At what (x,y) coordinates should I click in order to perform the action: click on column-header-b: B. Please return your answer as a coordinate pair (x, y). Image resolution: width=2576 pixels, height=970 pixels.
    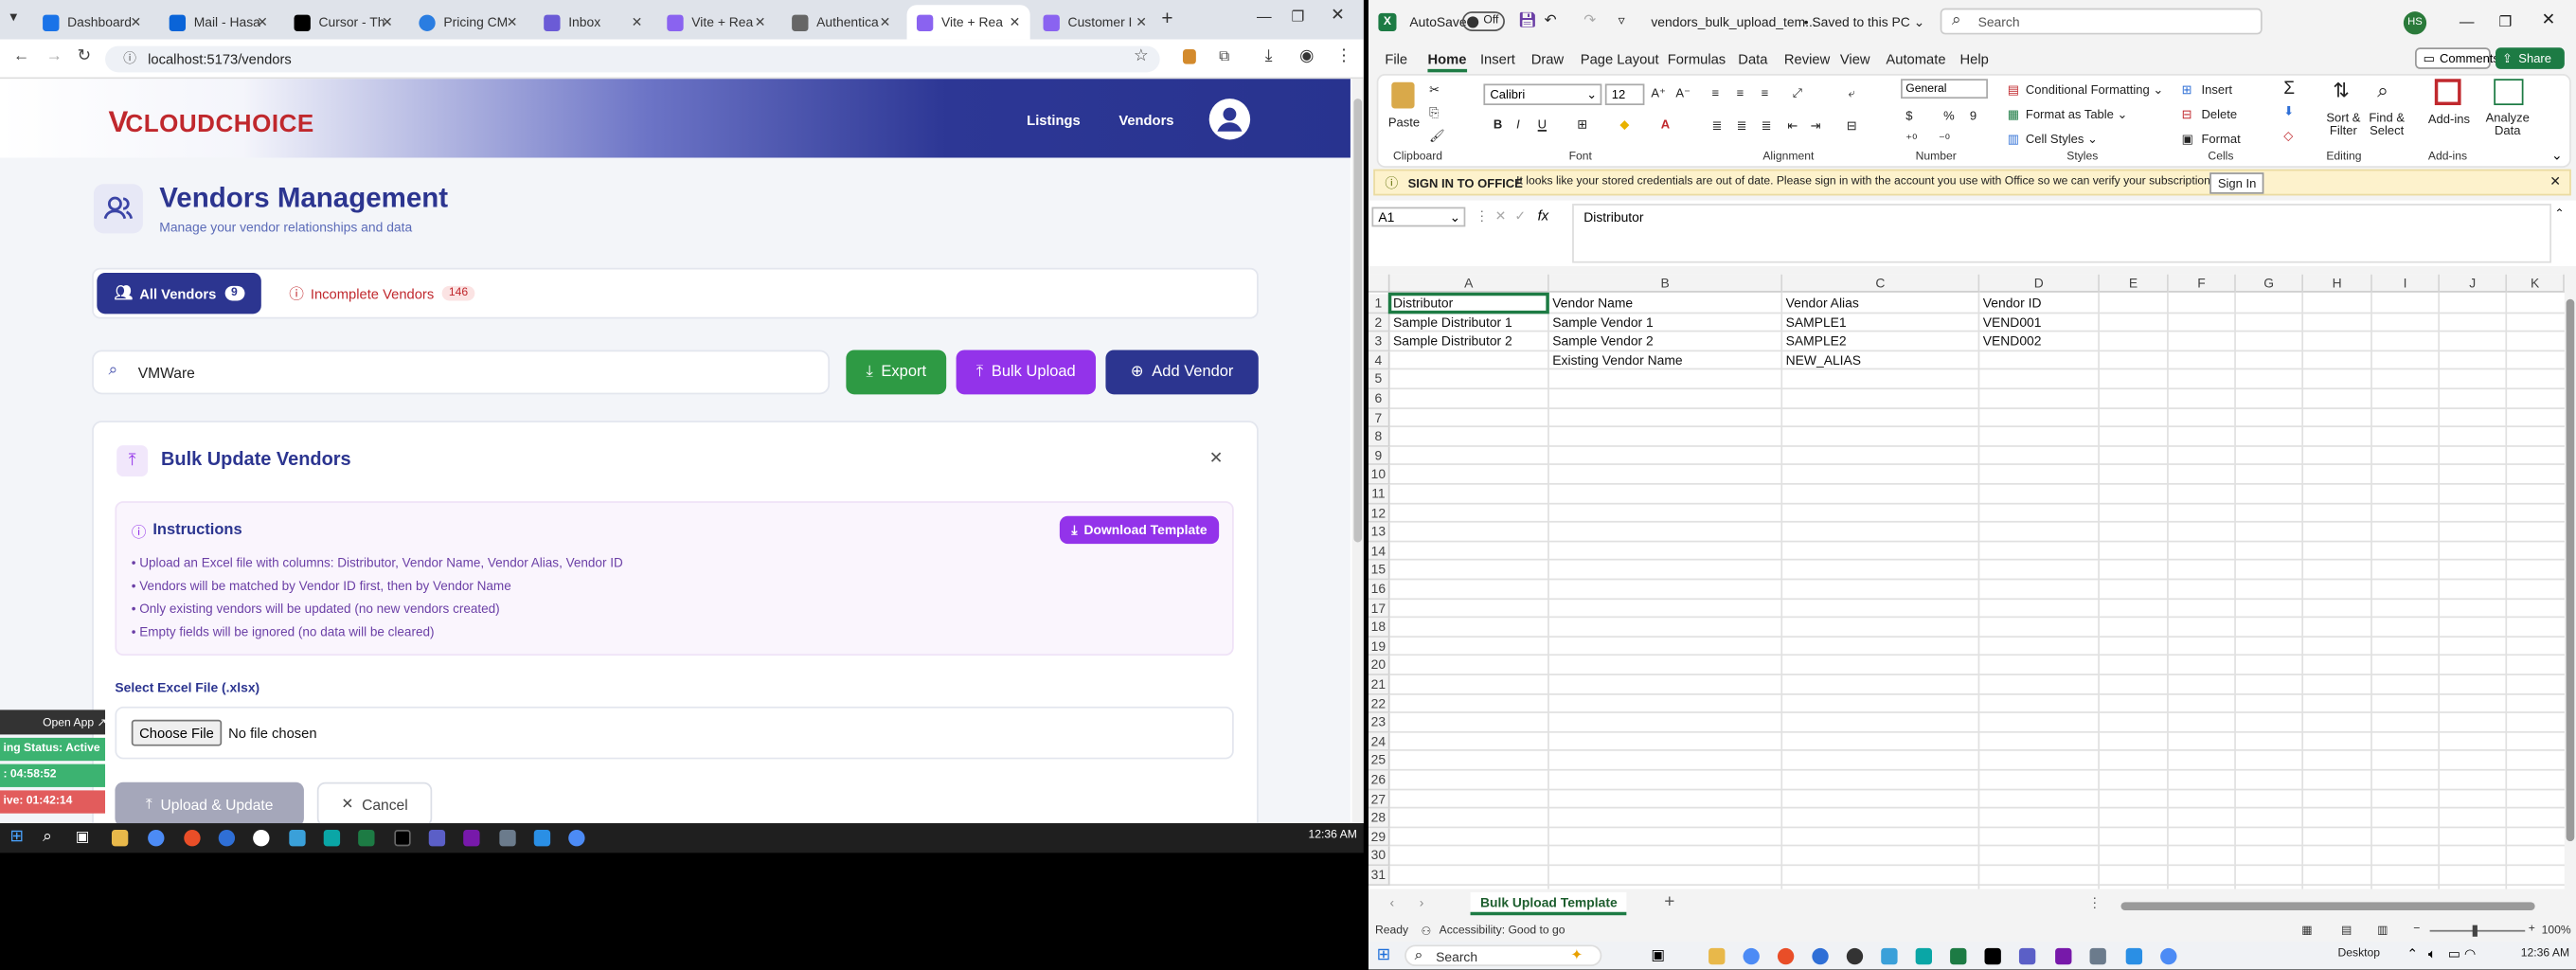
    Looking at the image, I should click on (1665, 283).